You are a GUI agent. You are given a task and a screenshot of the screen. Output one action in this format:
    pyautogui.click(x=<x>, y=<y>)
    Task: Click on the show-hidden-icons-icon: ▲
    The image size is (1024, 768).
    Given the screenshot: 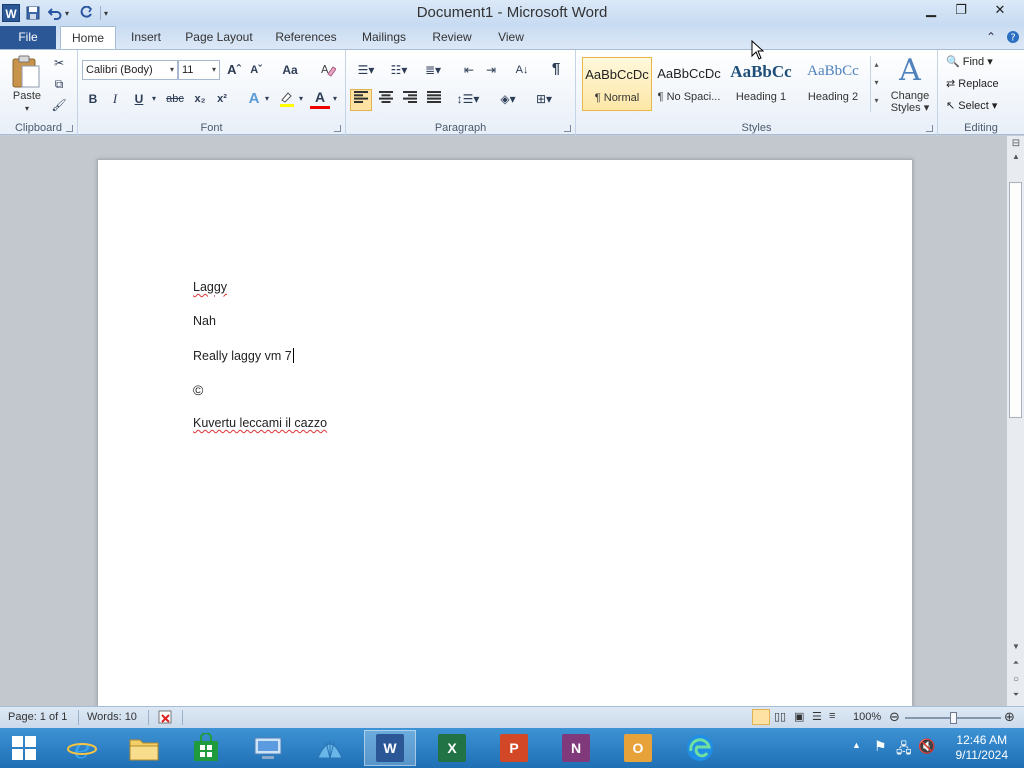 What is the action you would take?
    pyautogui.click(x=856, y=745)
    